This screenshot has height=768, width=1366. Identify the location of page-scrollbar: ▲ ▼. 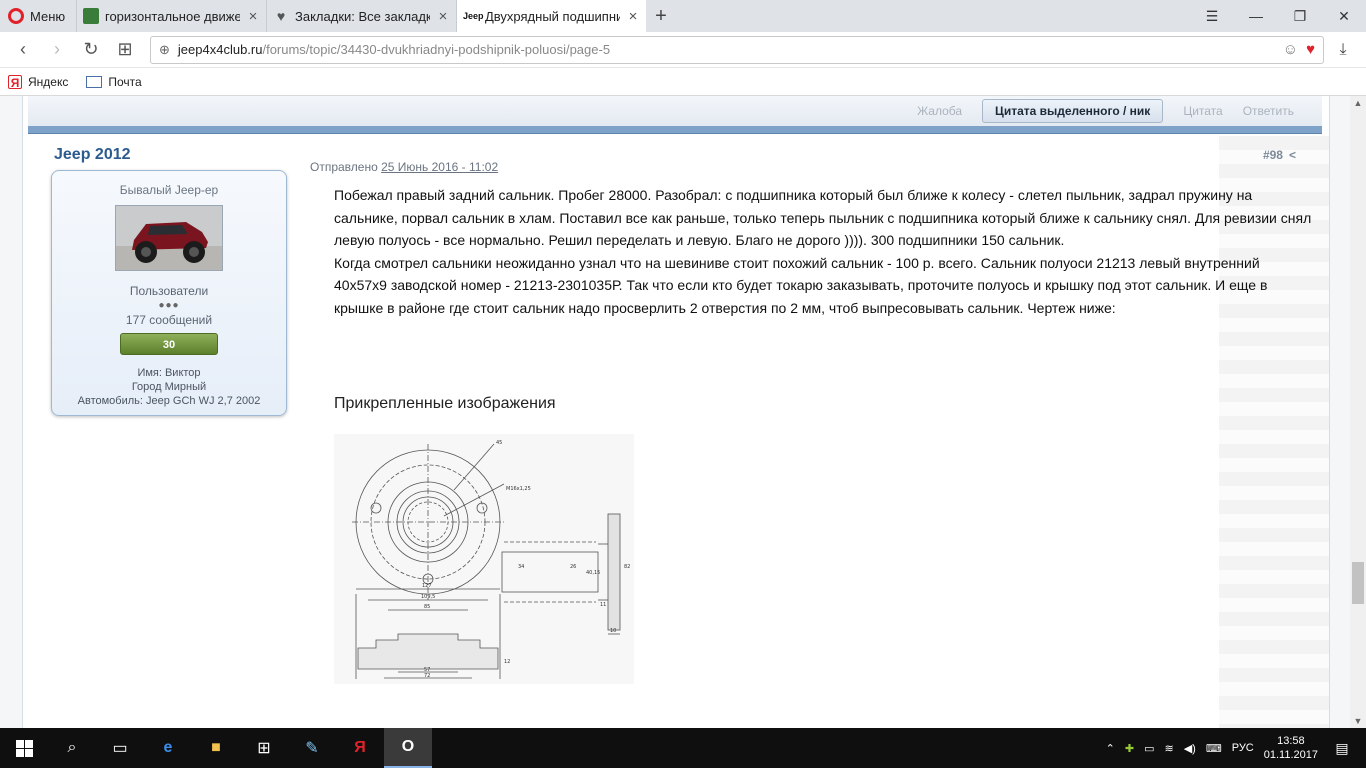
(1358, 412).